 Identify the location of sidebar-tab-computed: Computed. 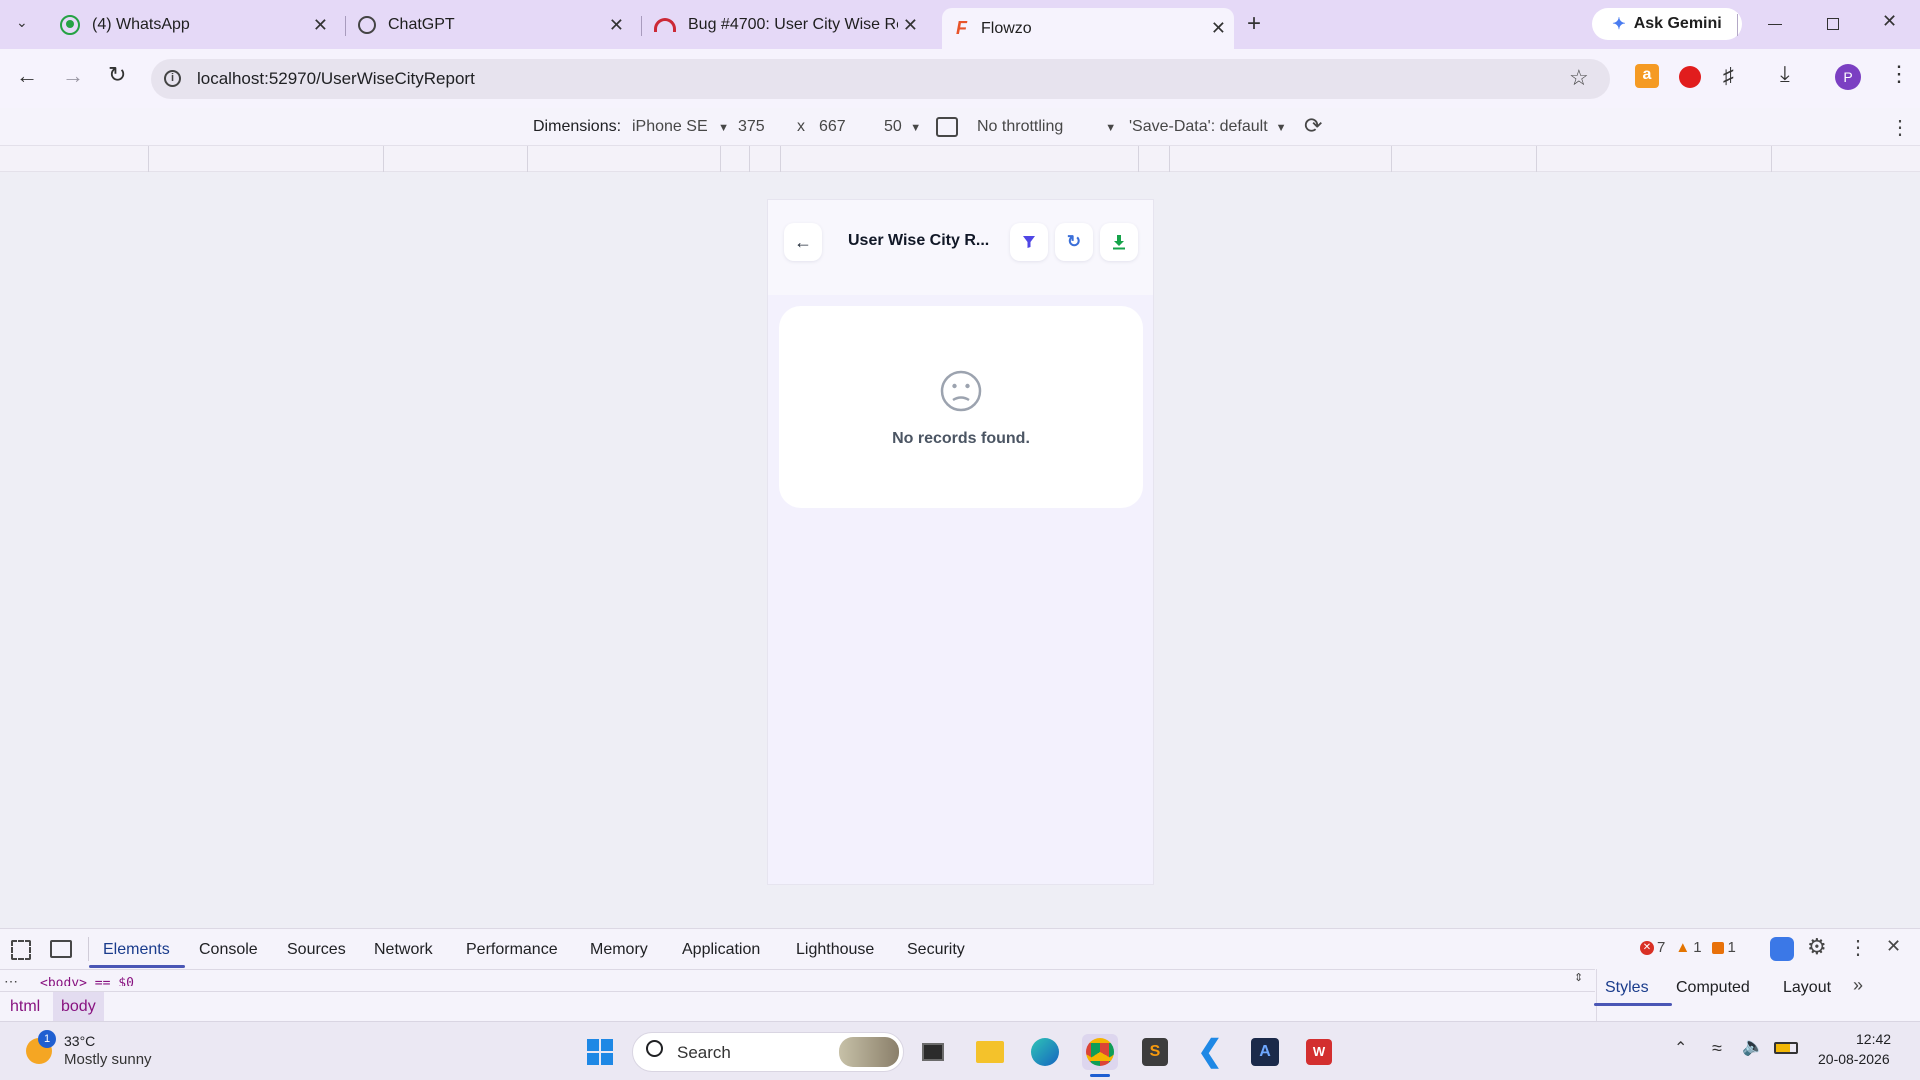
(1713, 988).